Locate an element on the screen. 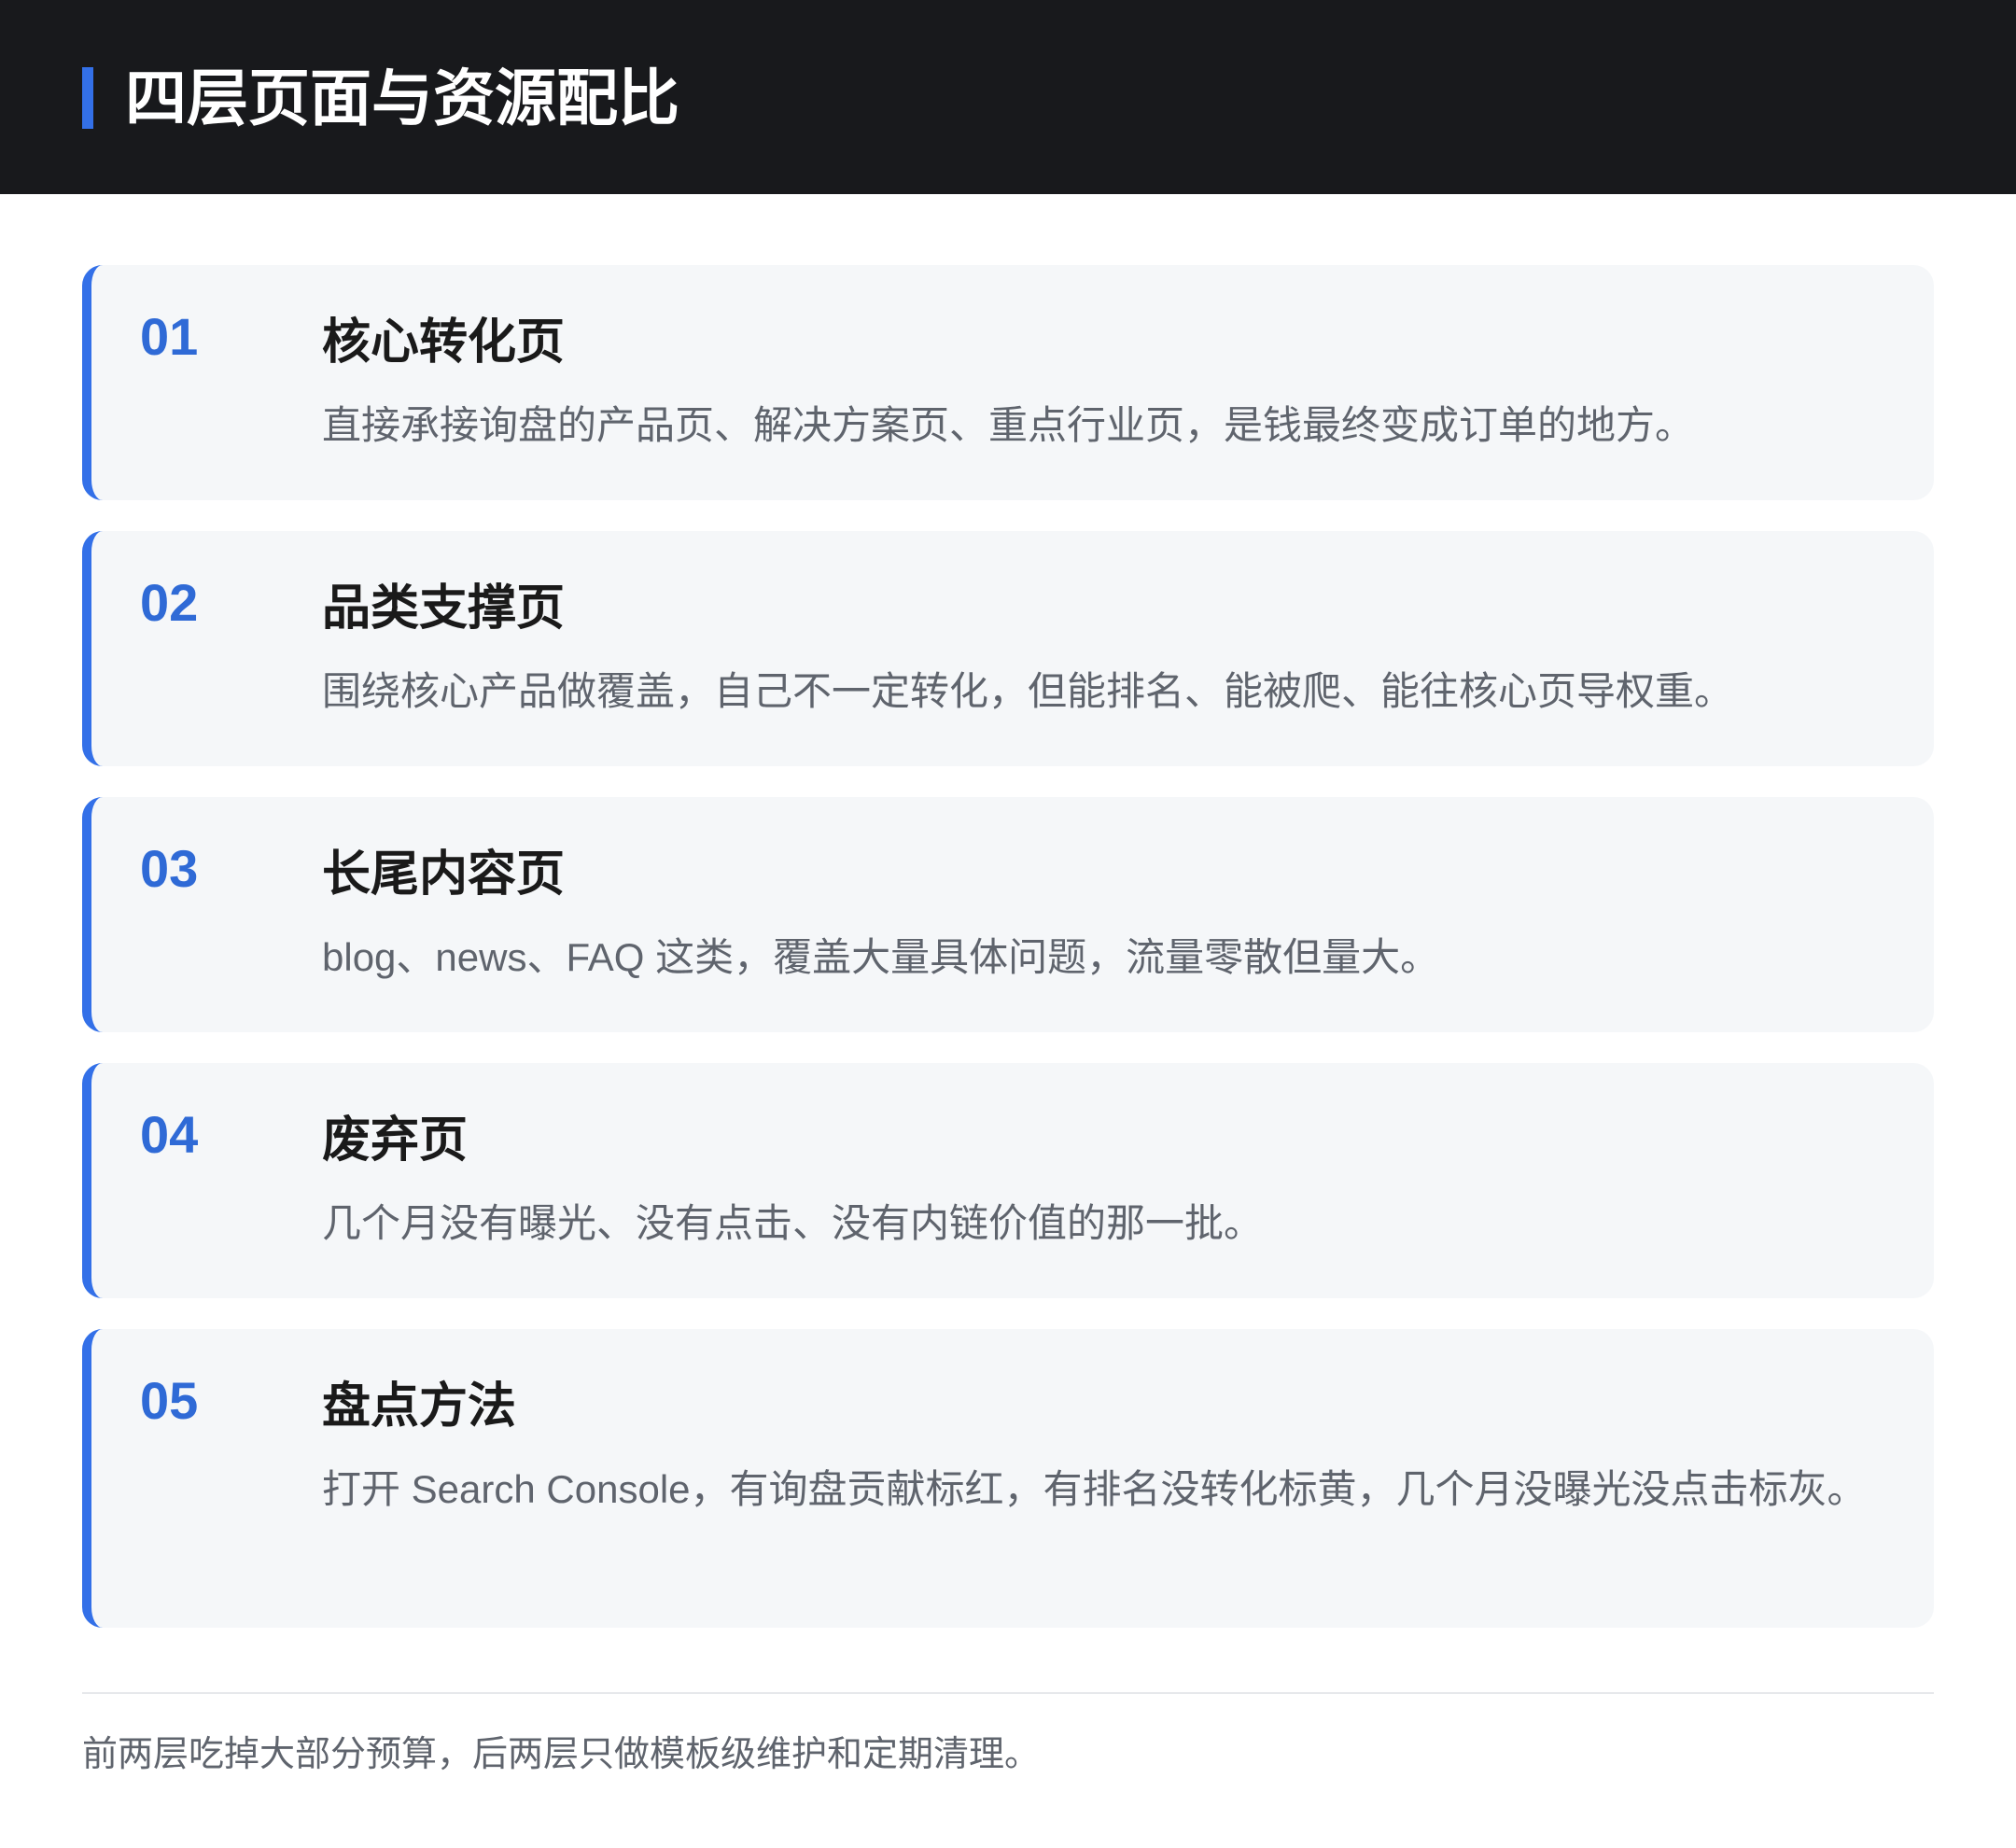 This screenshot has width=2016, height=1848. page-title: 四层页面与资源配比 is located at coordinates (402, 98).